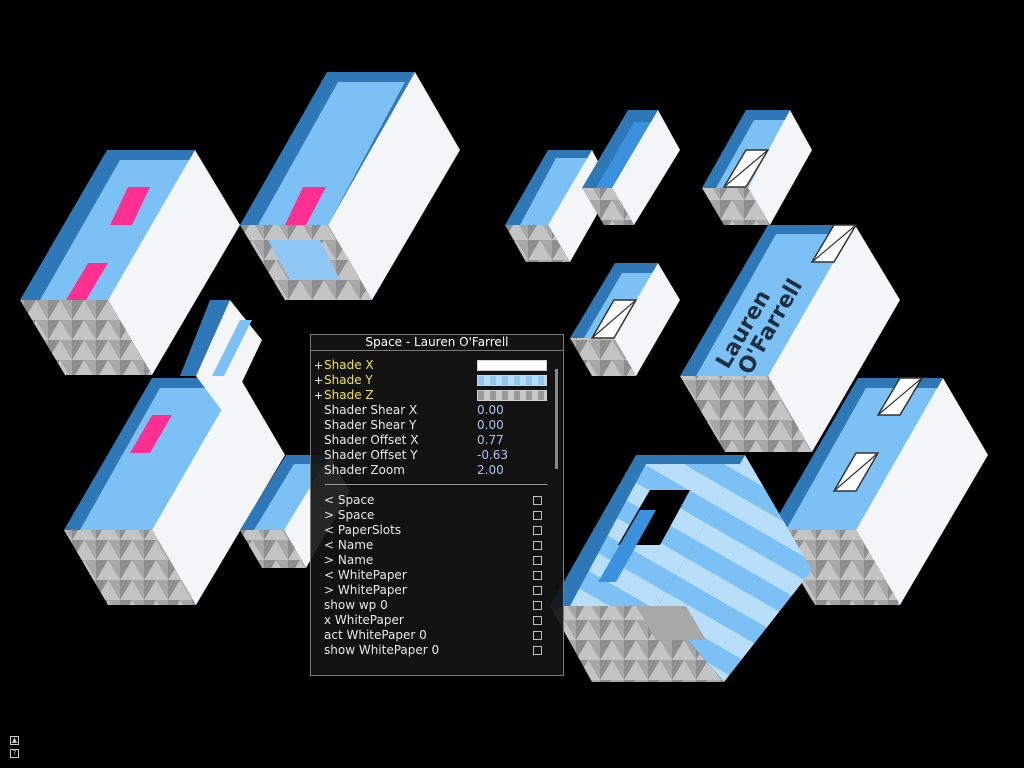  What do you see at coordinates (349, 365) in the screenshot?
I see `shade-x-label: Shade X` at bounding box center [349, 365].